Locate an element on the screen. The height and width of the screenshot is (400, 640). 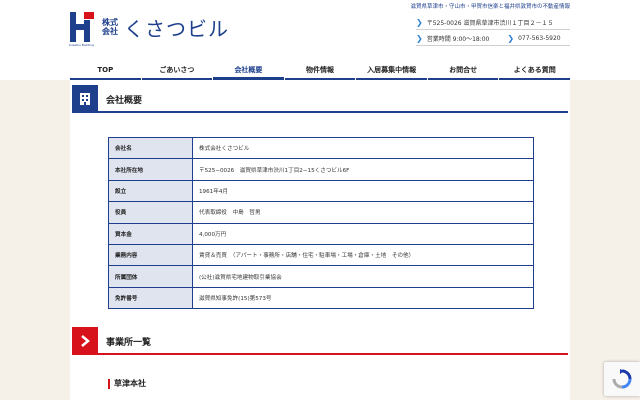
nav-item-properties: 物件情報 is located at coordinates (319, 70).